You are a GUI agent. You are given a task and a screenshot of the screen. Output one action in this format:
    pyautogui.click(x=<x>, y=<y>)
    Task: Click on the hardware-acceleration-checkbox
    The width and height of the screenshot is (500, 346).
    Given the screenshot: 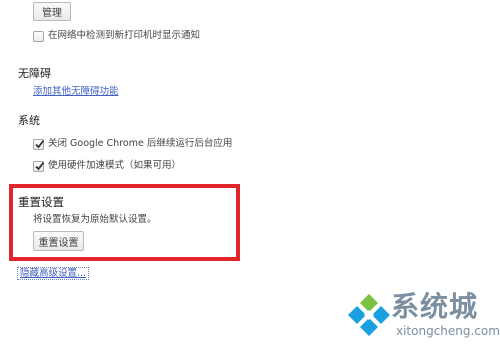 What is the action you would take?
    pyautogui.click(x=39, y=166)
    